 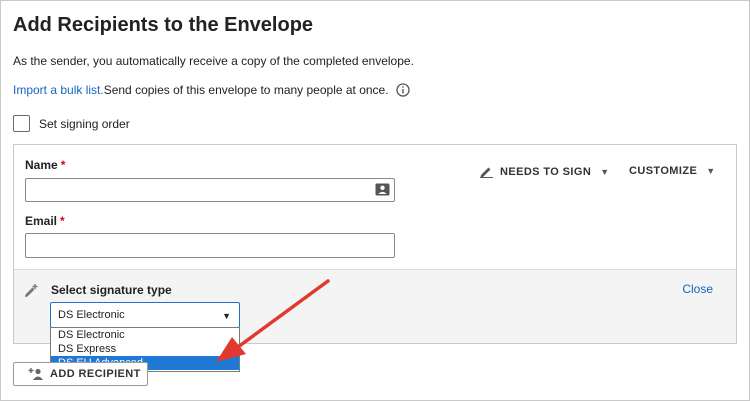 I want to click on name-field-wrap, so click(x=210, y=190).